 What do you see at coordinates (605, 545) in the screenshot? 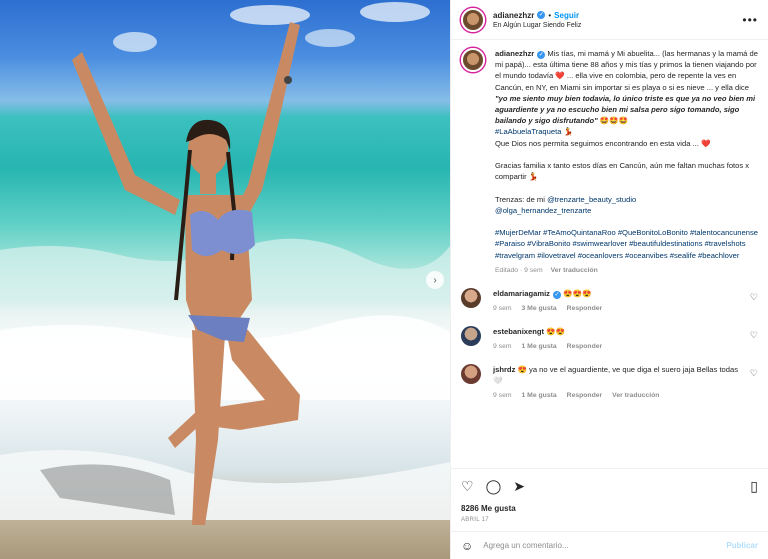
I see `comment-input` at bounding box center [605, 545].